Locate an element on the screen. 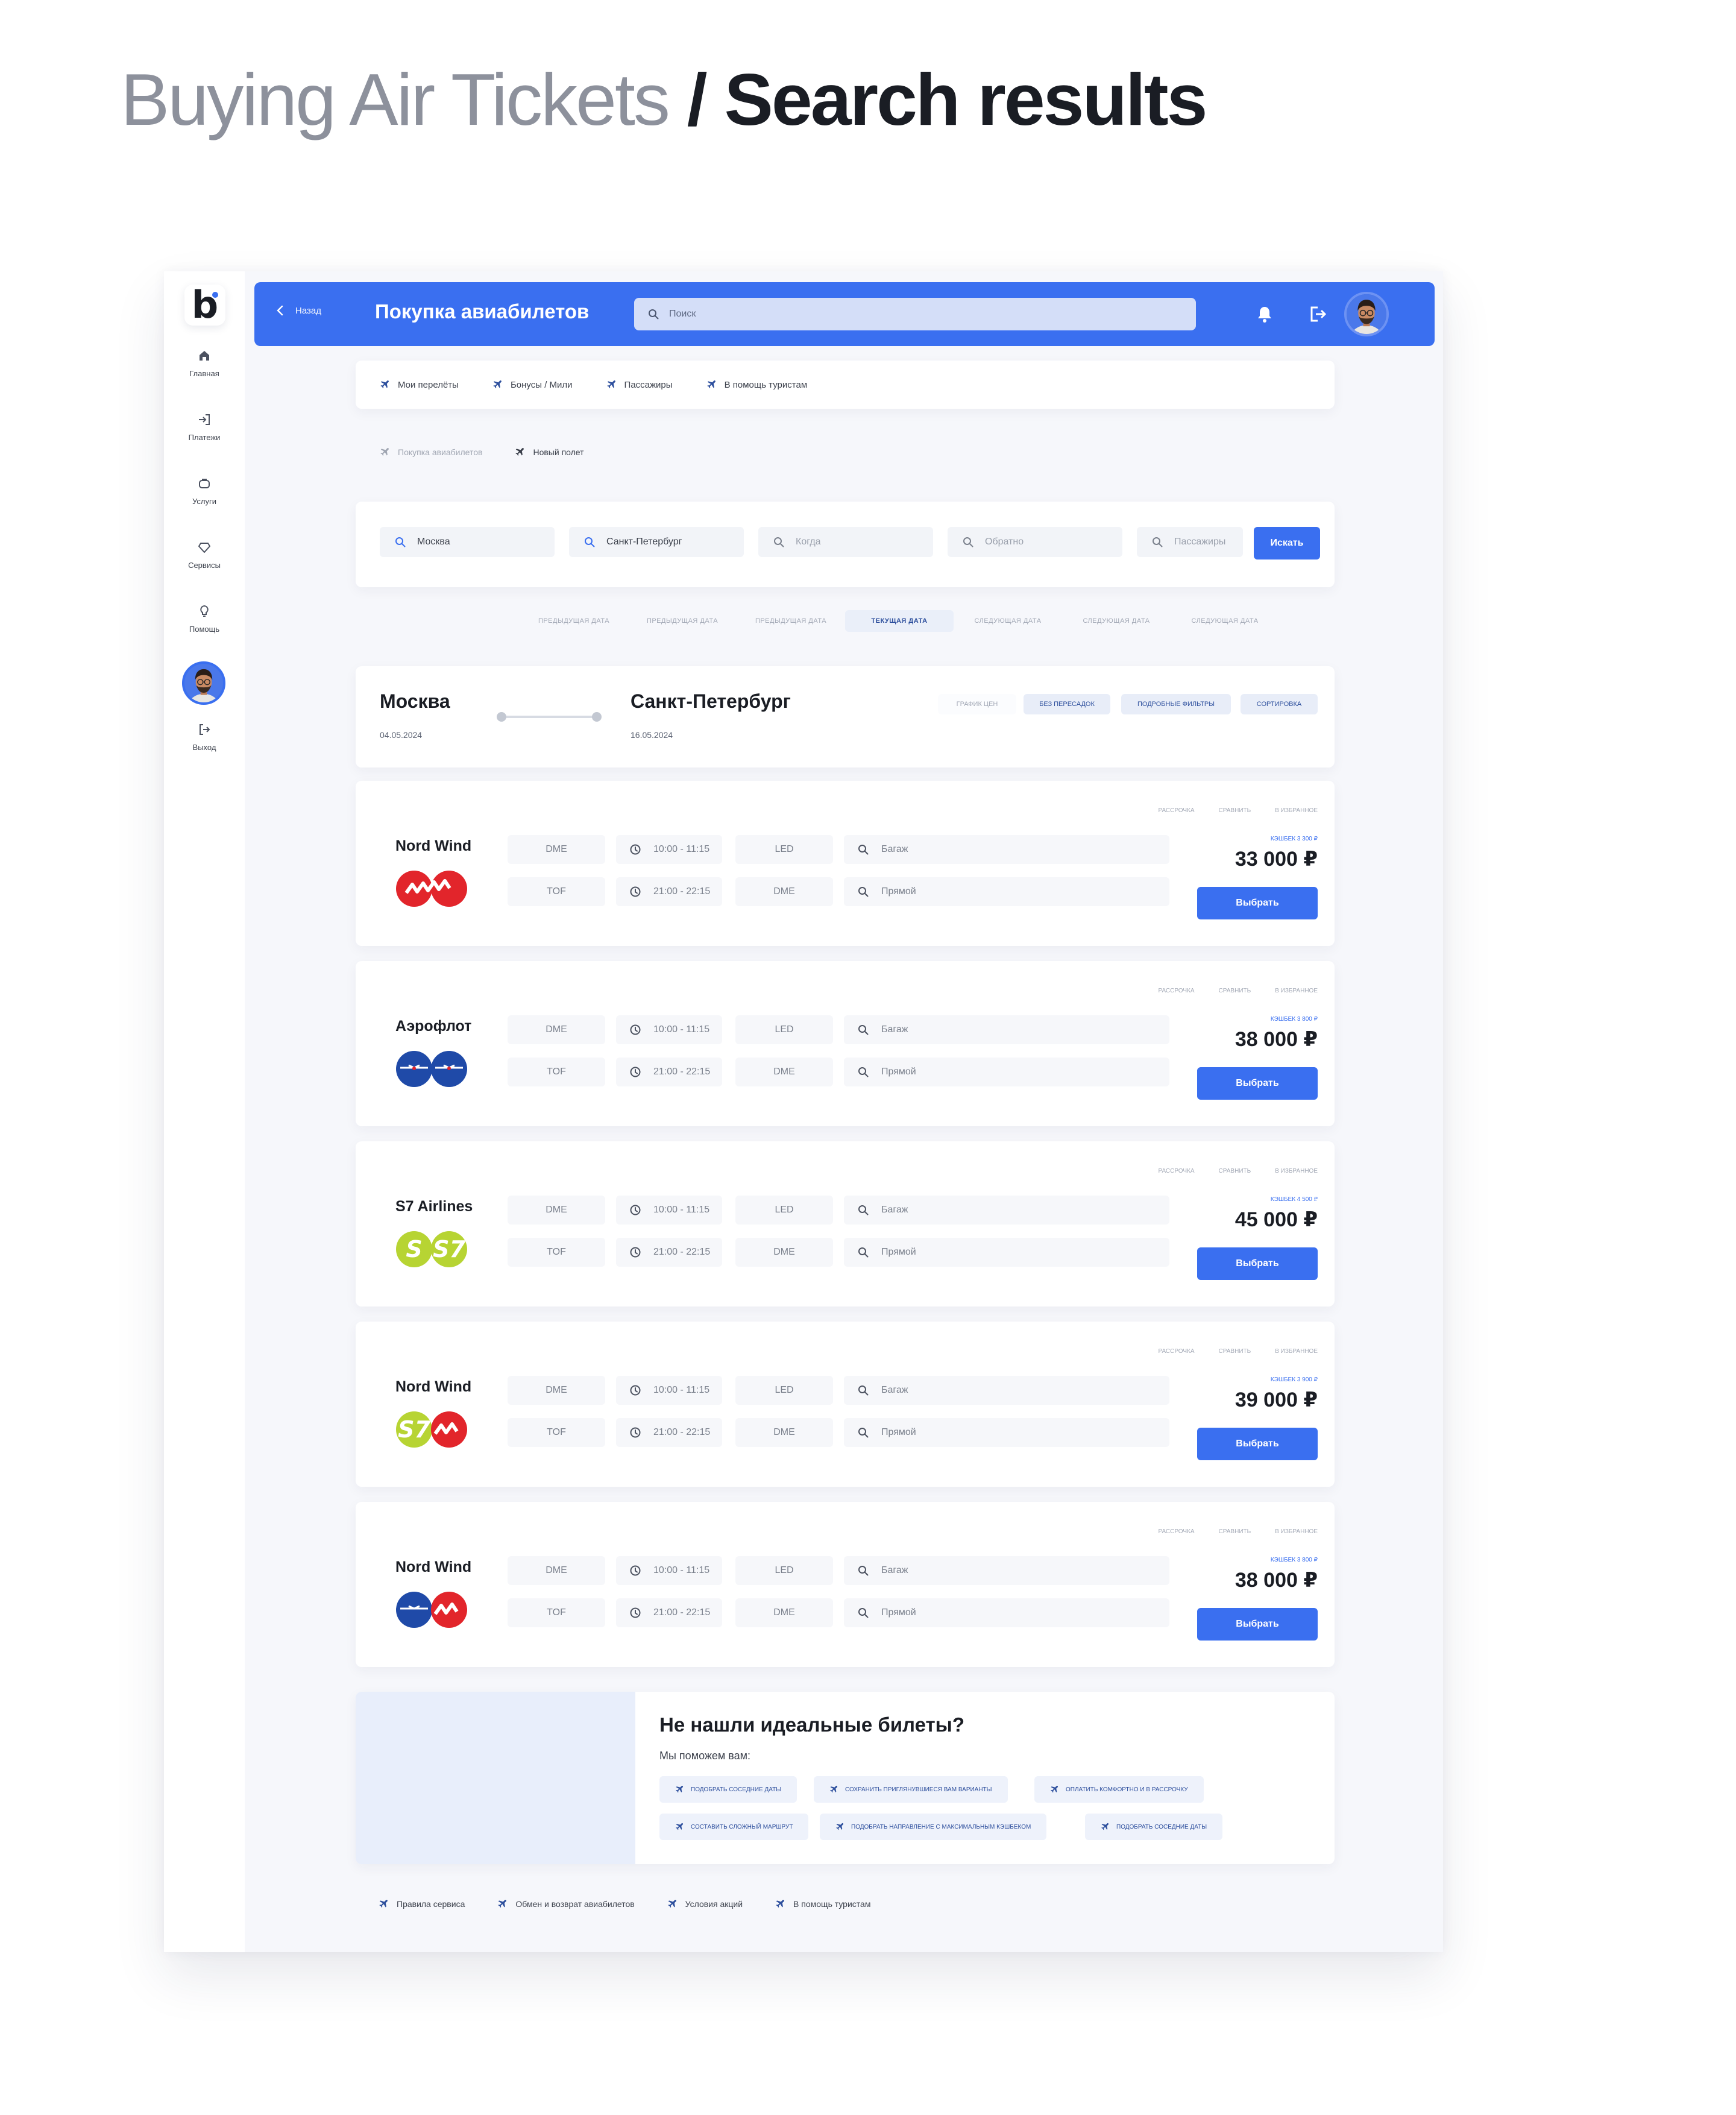  tab-label: Пассажиры is located at coordinates (648, 384).